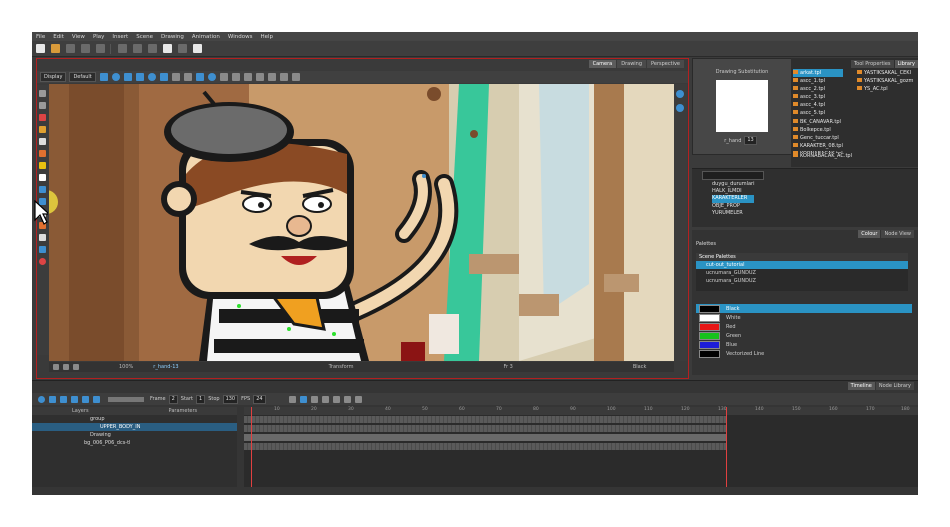 The image size is (950, 527). What do you see at coordinates (223, 77) in the screenshot?
I see `lock-icon` at bounding box center [223, 77].